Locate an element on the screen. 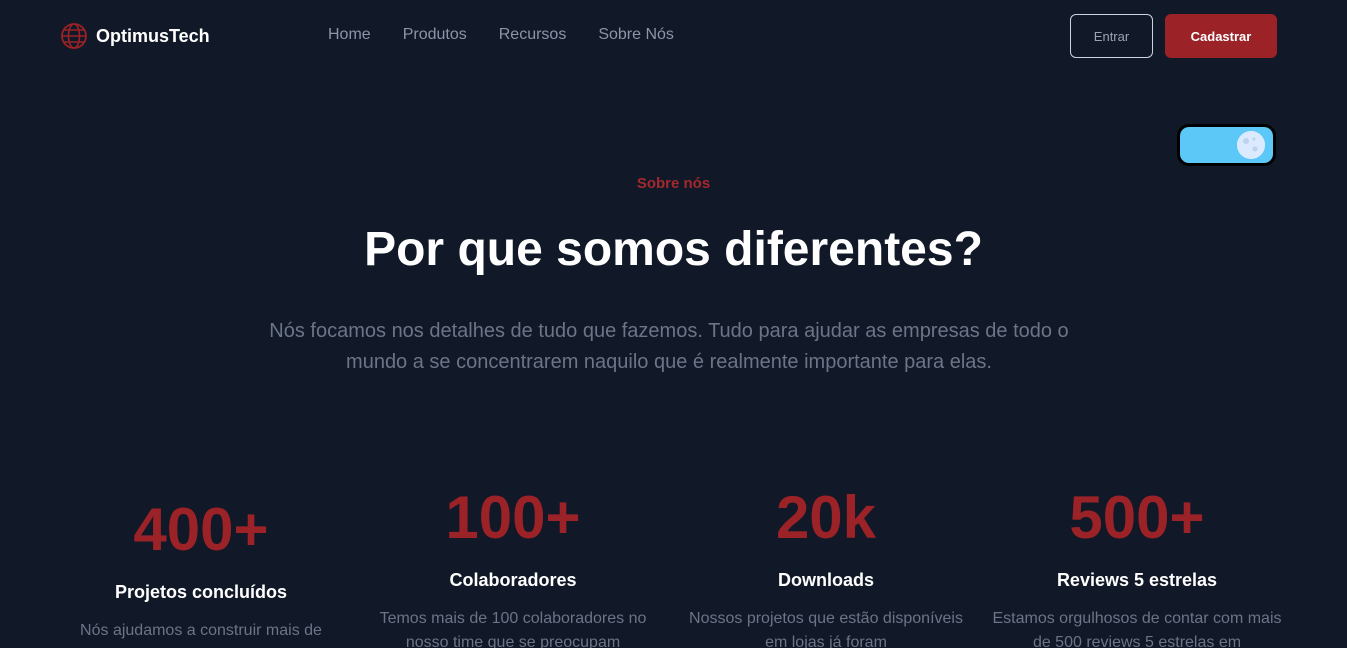 Image resolution: width=1347 pixels, height=648 pixels. section-eyebrow: Sobre nós is located at coordinates (673, 183).